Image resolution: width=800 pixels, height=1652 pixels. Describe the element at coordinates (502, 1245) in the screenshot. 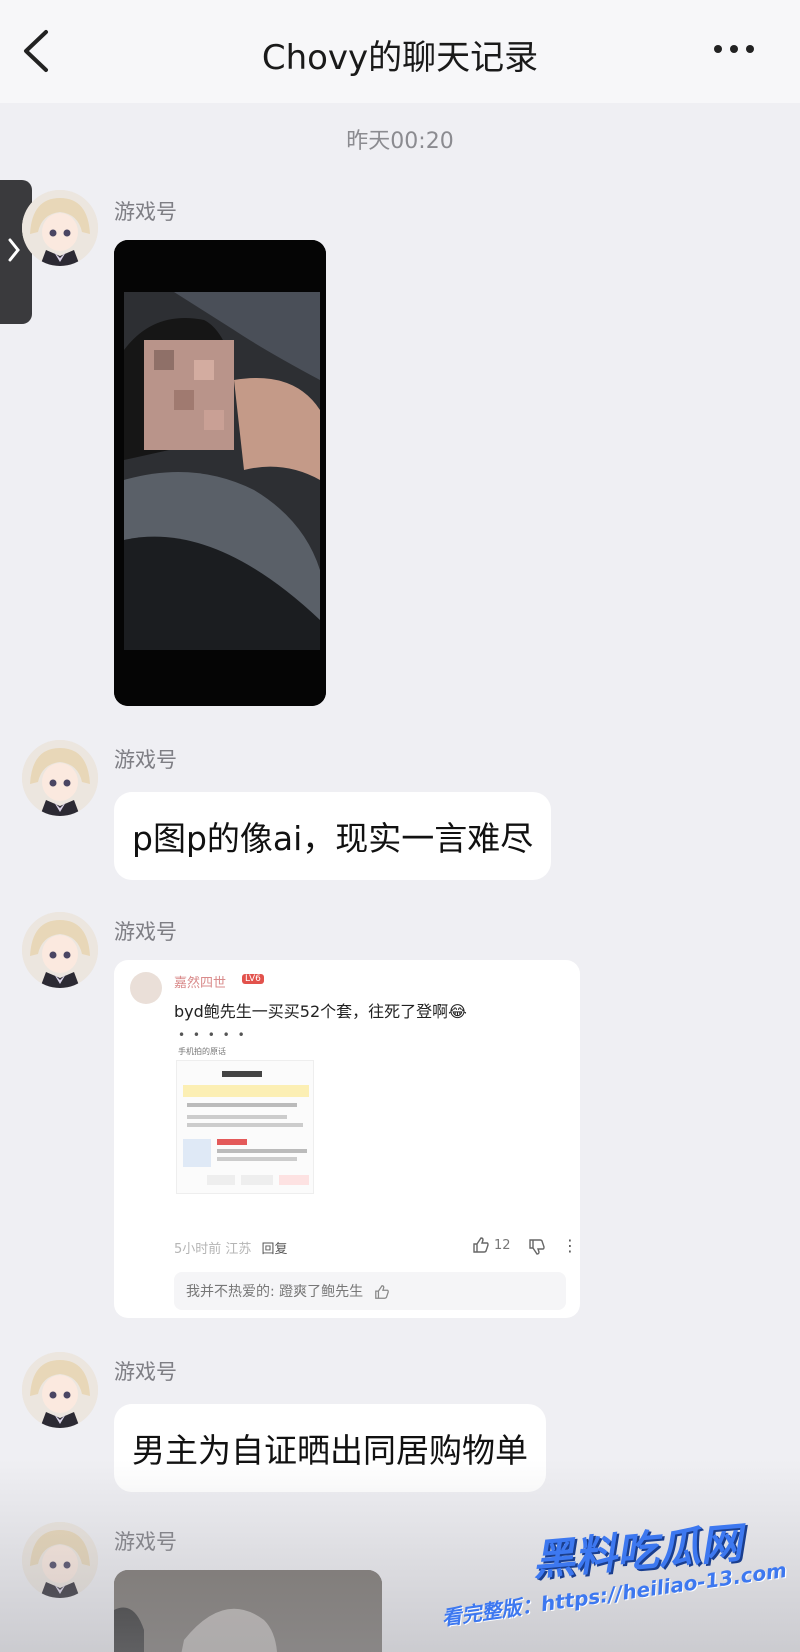

I see `like-count: 12` at that location.